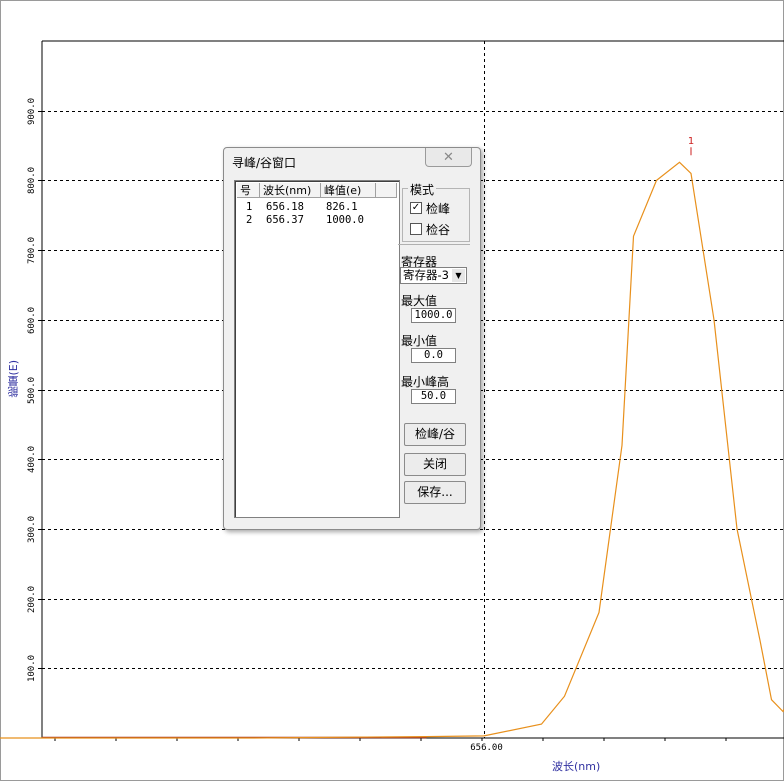 This screenshot has height=781, width=784. Describe the element at coordinates (448, 157) in the screenshot. I see `close-icon: ✕` at that location.